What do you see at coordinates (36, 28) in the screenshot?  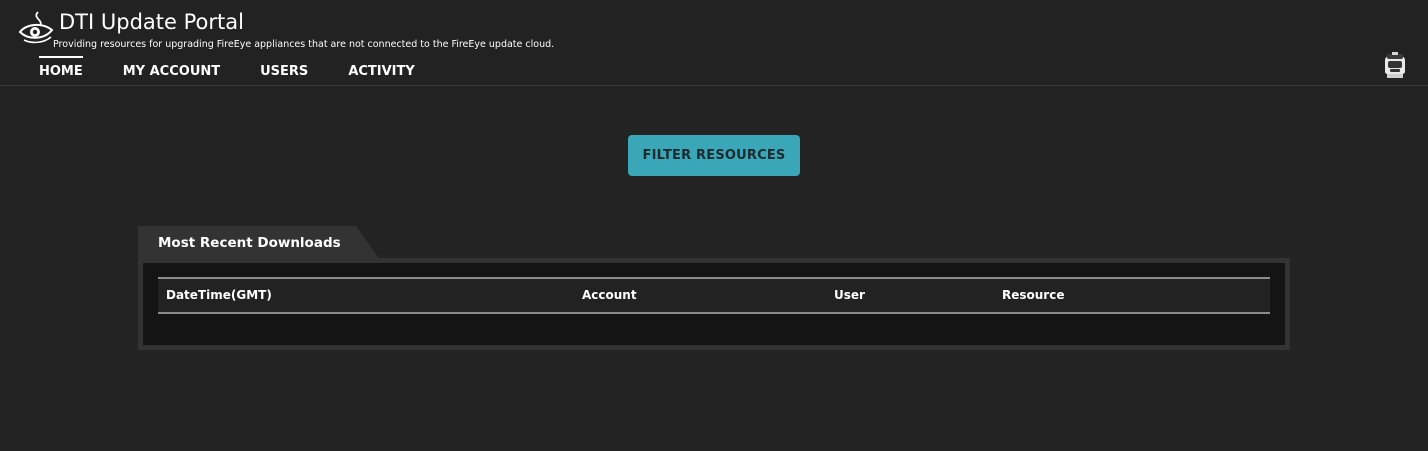 I see `fireeye-logo-icon` at bounding box center [36, 28].